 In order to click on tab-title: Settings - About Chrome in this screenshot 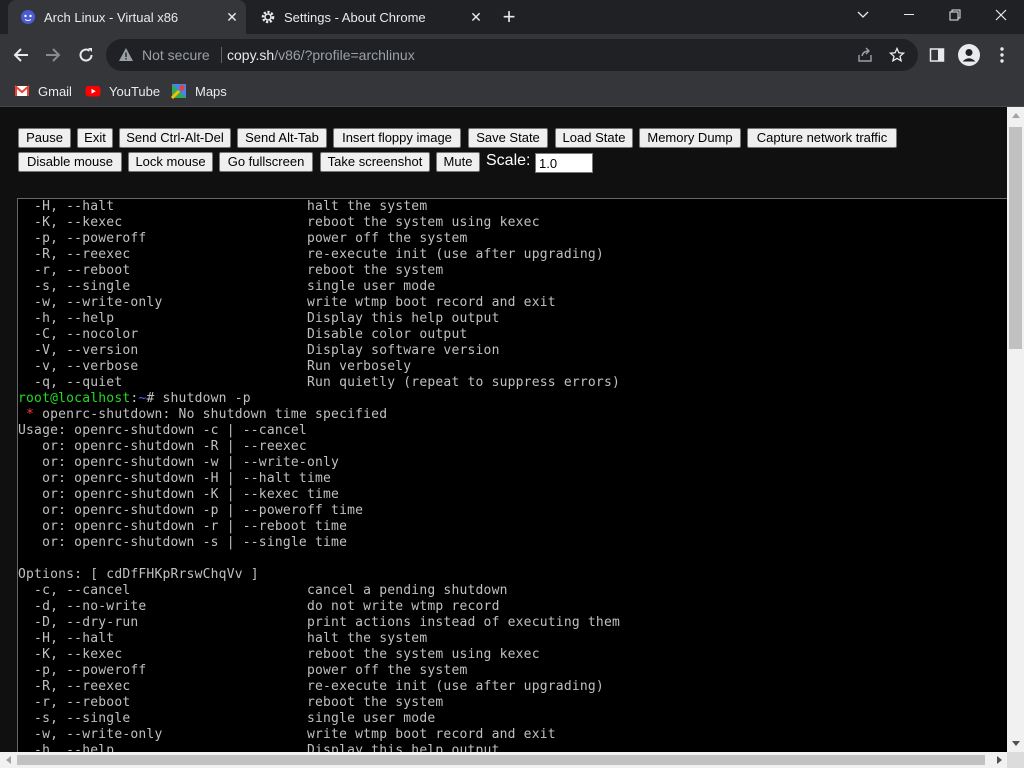, I will do `click(355, 17)`.